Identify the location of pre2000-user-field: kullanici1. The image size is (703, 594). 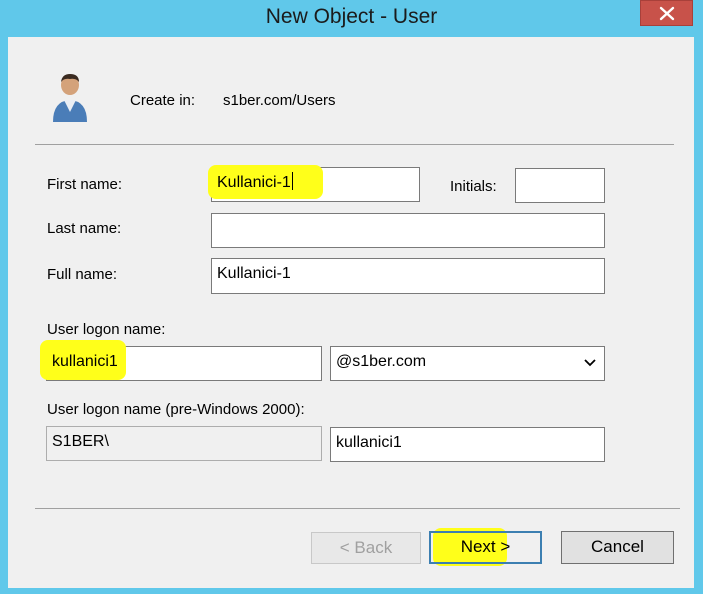
(467, 444).